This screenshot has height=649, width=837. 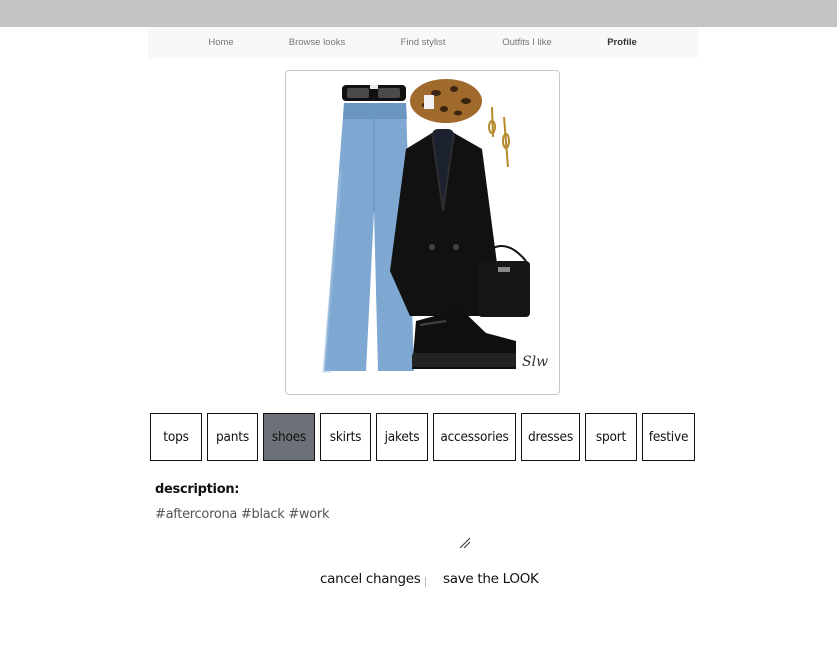 I want to click on category-tops: tops, so click(x=176, y=437).